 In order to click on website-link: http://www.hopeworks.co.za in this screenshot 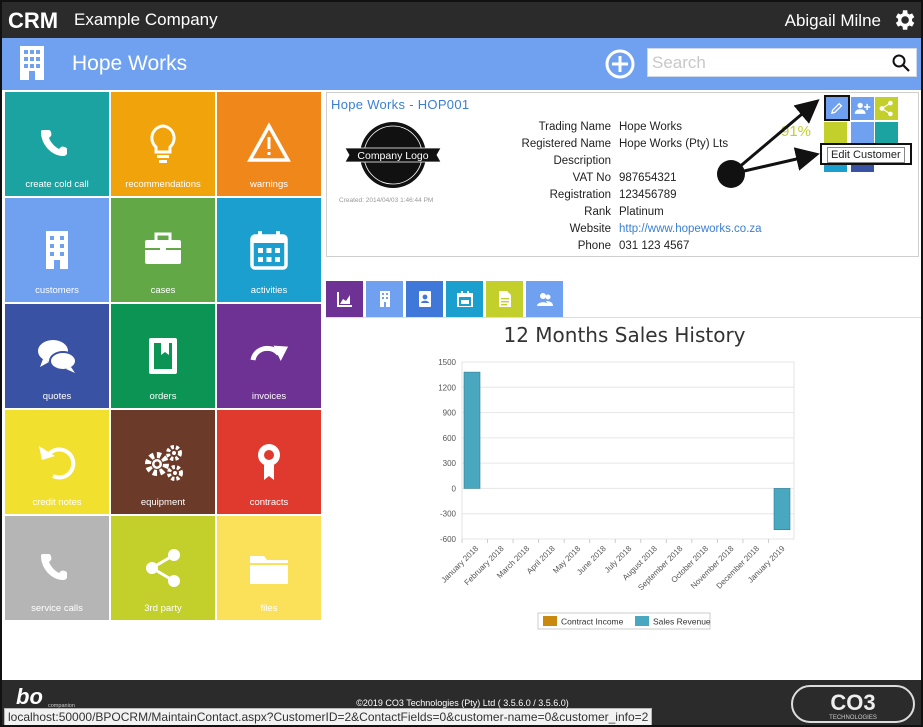, I will do `click(699, 231)`.